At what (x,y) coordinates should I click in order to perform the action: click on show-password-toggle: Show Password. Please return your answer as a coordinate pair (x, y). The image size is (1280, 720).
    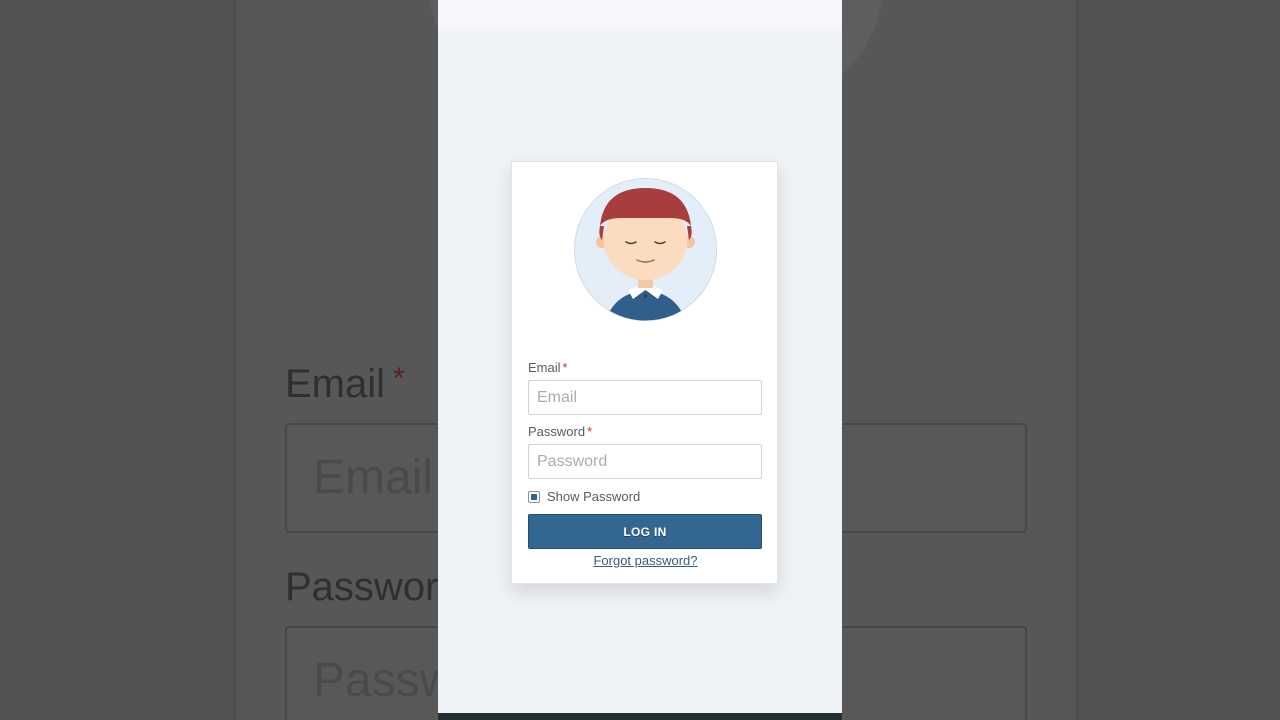
    Looking at the image, I should click on (584, 496).